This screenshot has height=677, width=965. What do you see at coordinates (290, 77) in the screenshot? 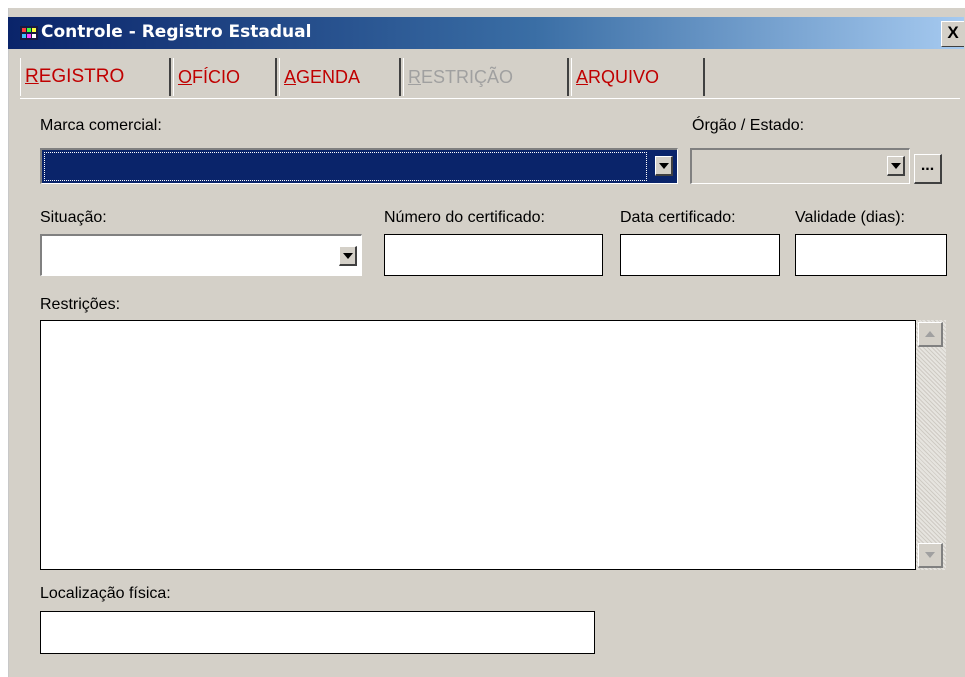
I see `tab-agenda-mnemonic: A` at bounding box center [290, 77].